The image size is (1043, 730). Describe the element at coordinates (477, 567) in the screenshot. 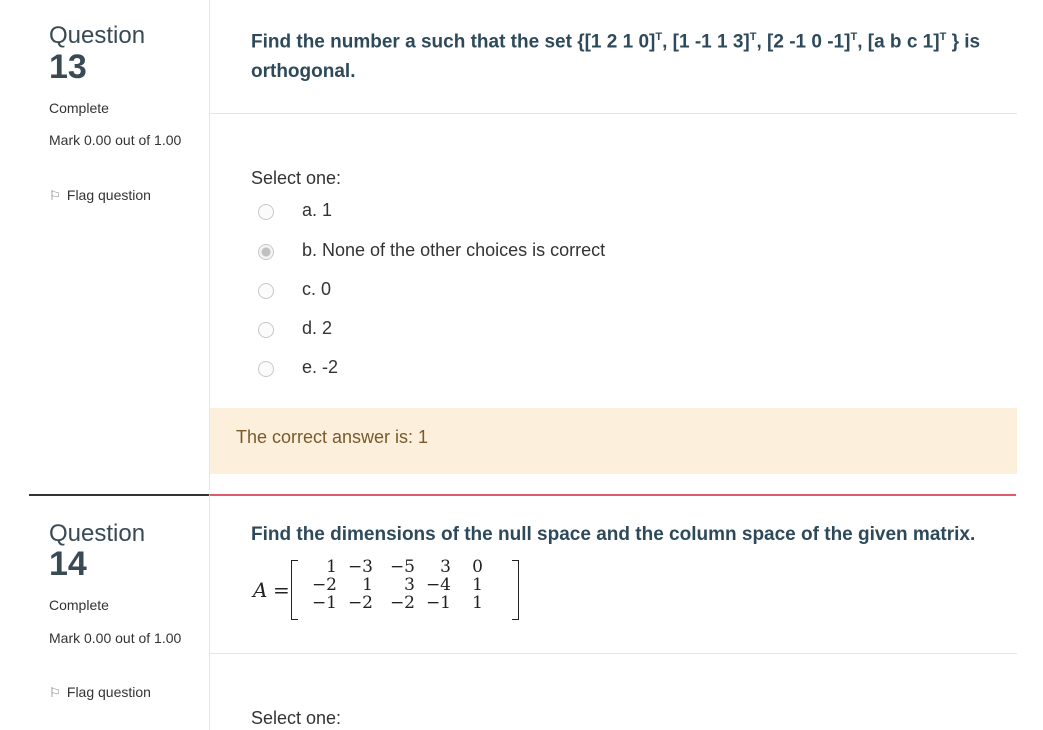

I see `matrix-cell: 0` at that location.